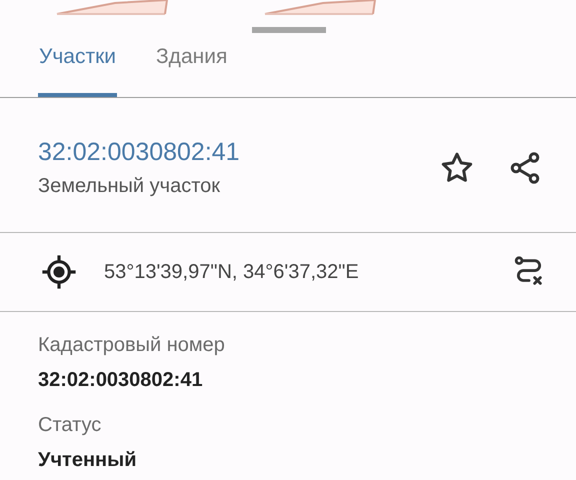  I want to click on field-label: Статус, so click(70, 425).